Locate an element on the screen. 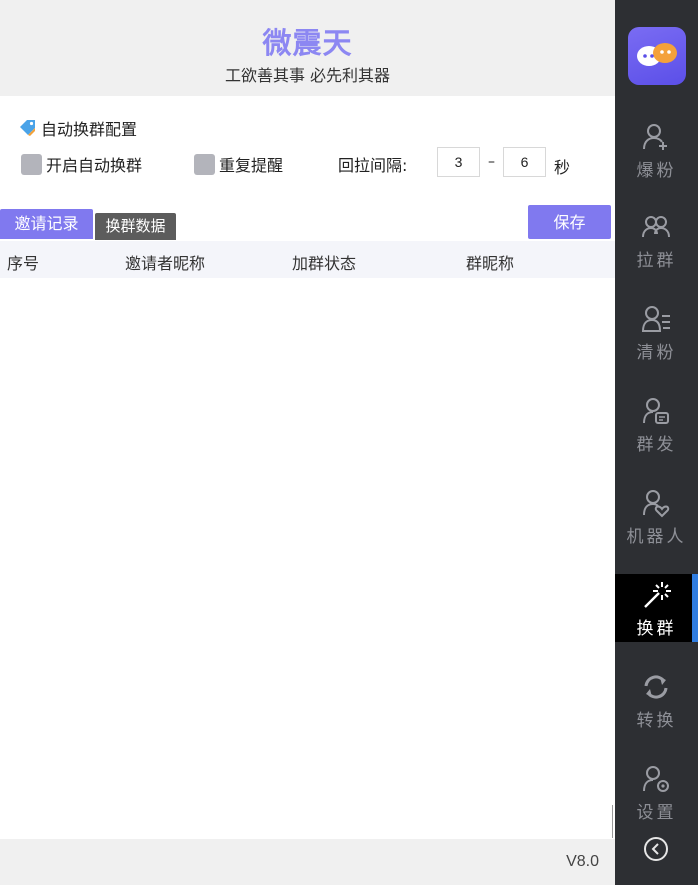  column-header-group-nickname: 群昵称 is located at coordinates (490, 262).